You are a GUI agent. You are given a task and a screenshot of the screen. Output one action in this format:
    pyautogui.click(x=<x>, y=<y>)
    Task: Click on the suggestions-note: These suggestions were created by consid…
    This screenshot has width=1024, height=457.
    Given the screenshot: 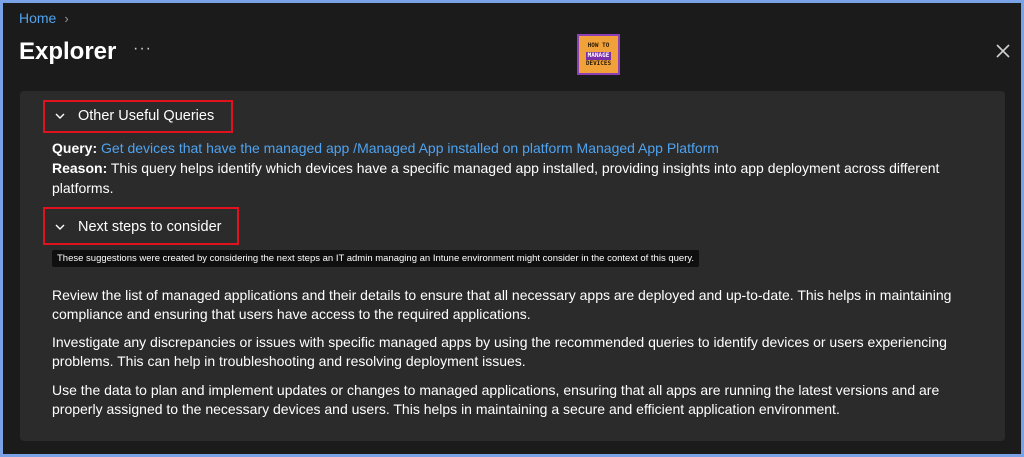 What is the action you would take?
    pyautogui.click(x=376, y=258)
    